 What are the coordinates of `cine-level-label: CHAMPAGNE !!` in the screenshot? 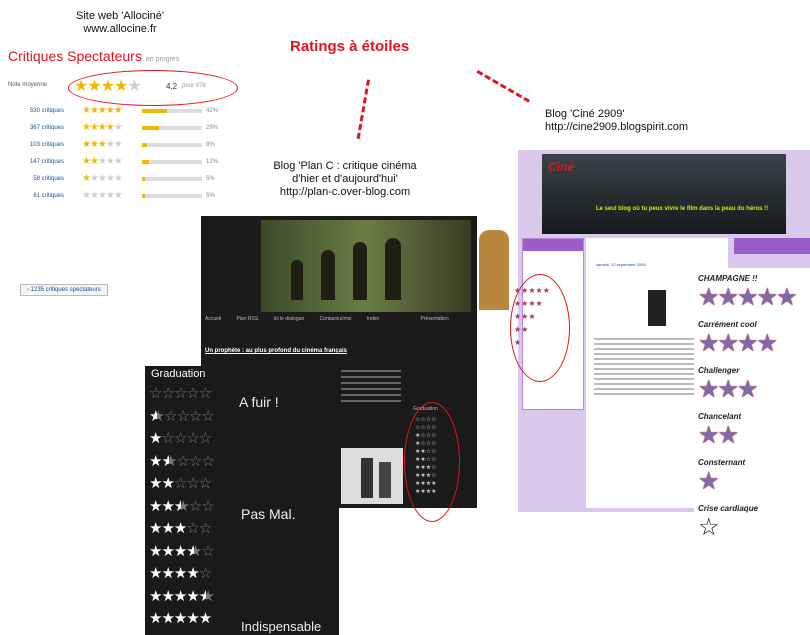 It's located at (728, 278).